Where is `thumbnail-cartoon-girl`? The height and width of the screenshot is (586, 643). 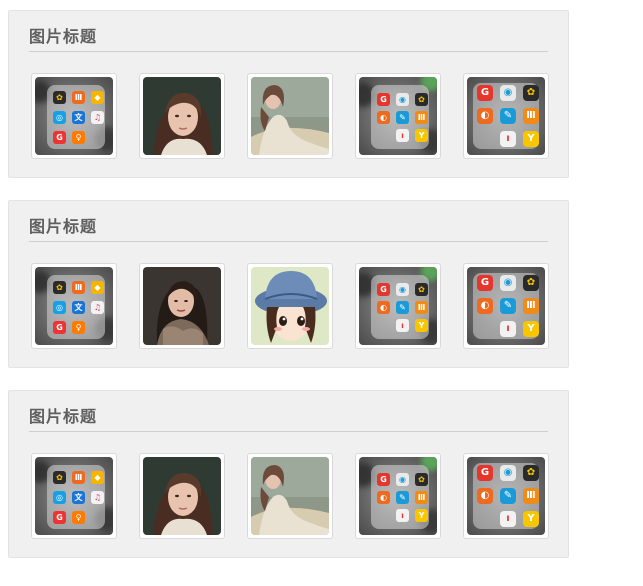
thumbnail-cartoon-girl is located at coordinates (290, 306).